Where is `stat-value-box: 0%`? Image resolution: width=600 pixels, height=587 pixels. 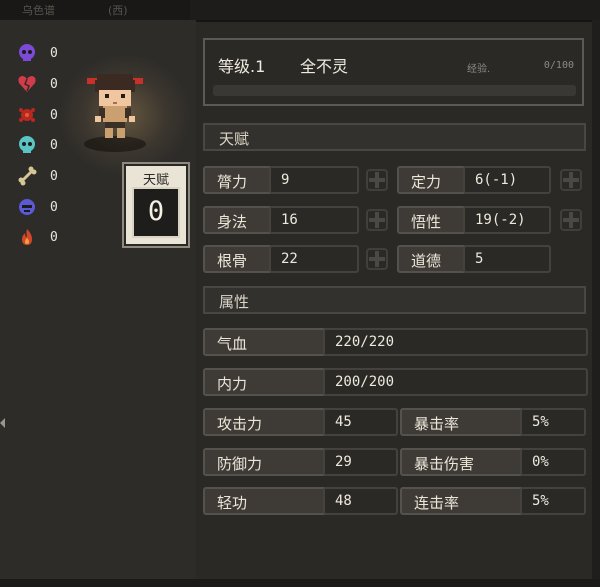
stat-value-box: 0% is located at coordinates (553, 462).